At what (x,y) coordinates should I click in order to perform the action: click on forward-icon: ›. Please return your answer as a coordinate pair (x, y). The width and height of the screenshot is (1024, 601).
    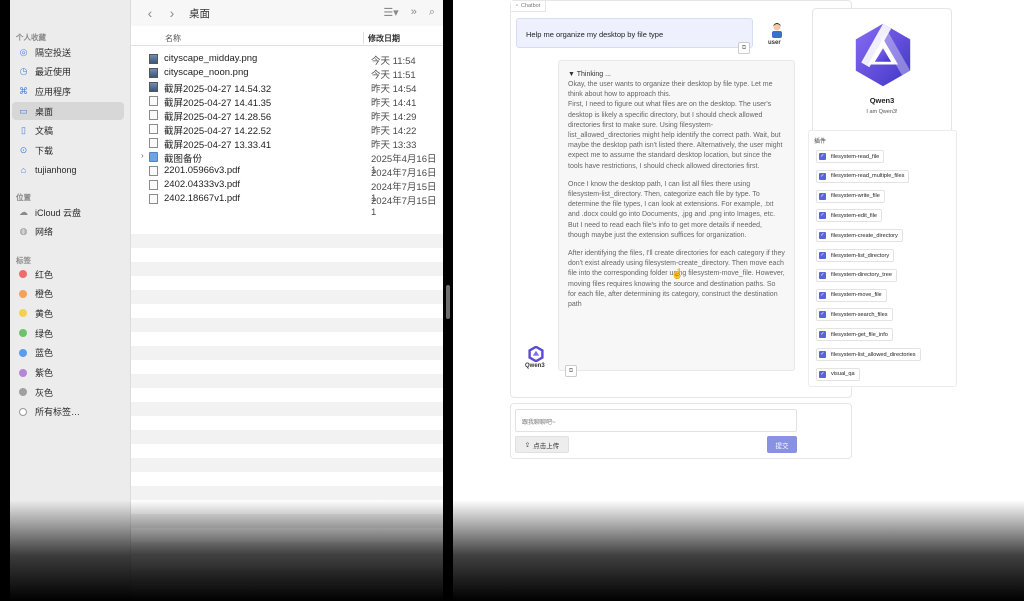
    Looking at the image, I should click on (172, 13).